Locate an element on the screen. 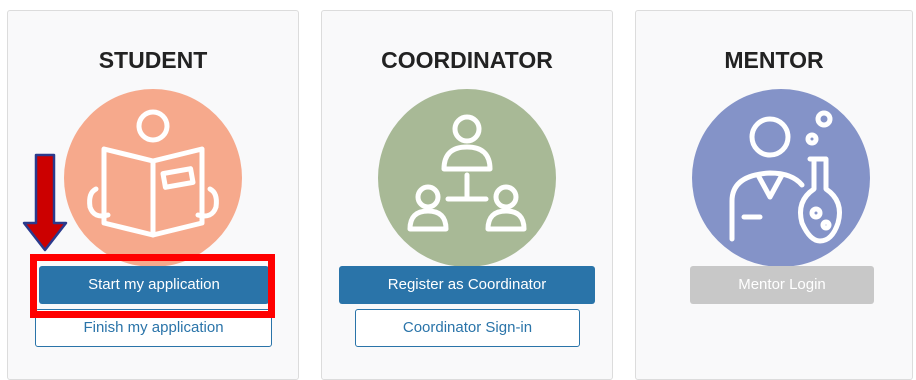  down-arrow-icon is located at coordinates (45, 202).